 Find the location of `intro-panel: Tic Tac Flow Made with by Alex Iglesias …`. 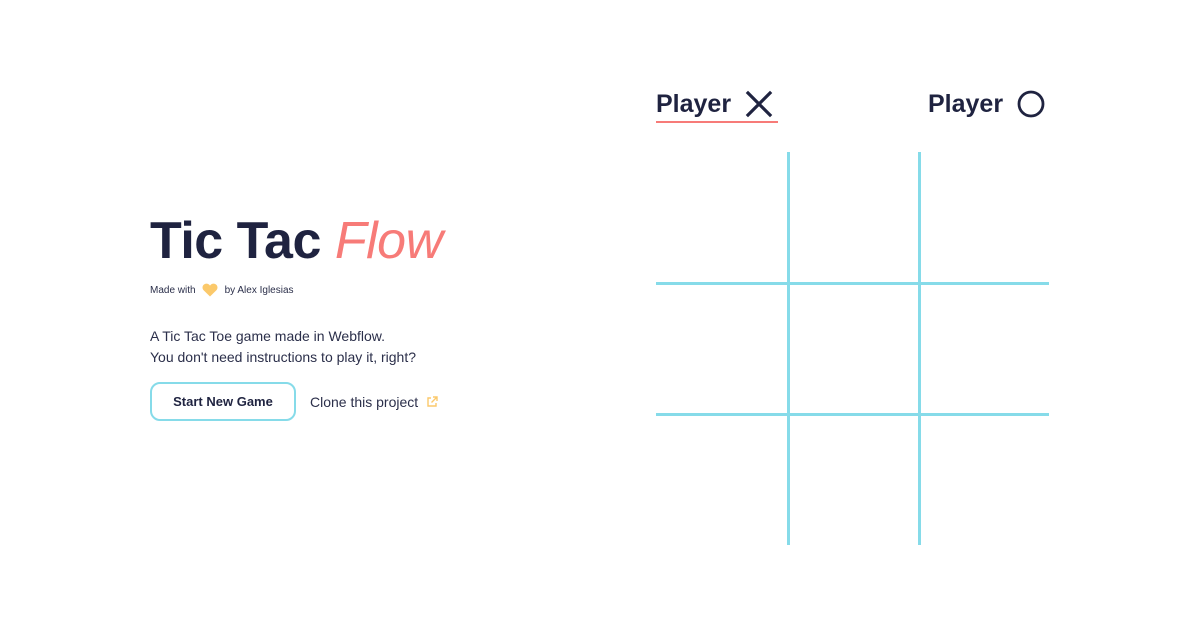

intro-panel: Tic Tac Flow Made with by Alex Iglesias … is located at coordinates (360, 315).